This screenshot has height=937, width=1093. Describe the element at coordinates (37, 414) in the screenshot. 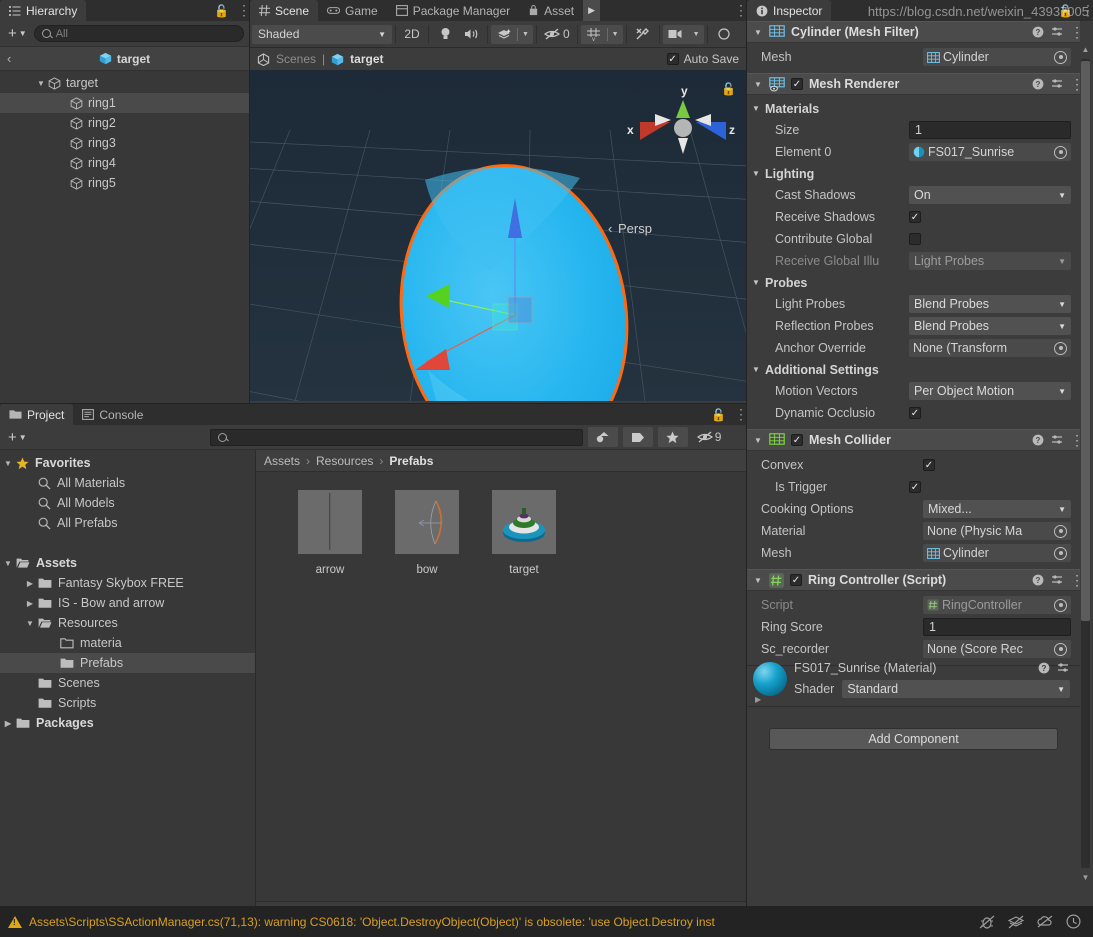

I see `tab-project: Project` at that location.